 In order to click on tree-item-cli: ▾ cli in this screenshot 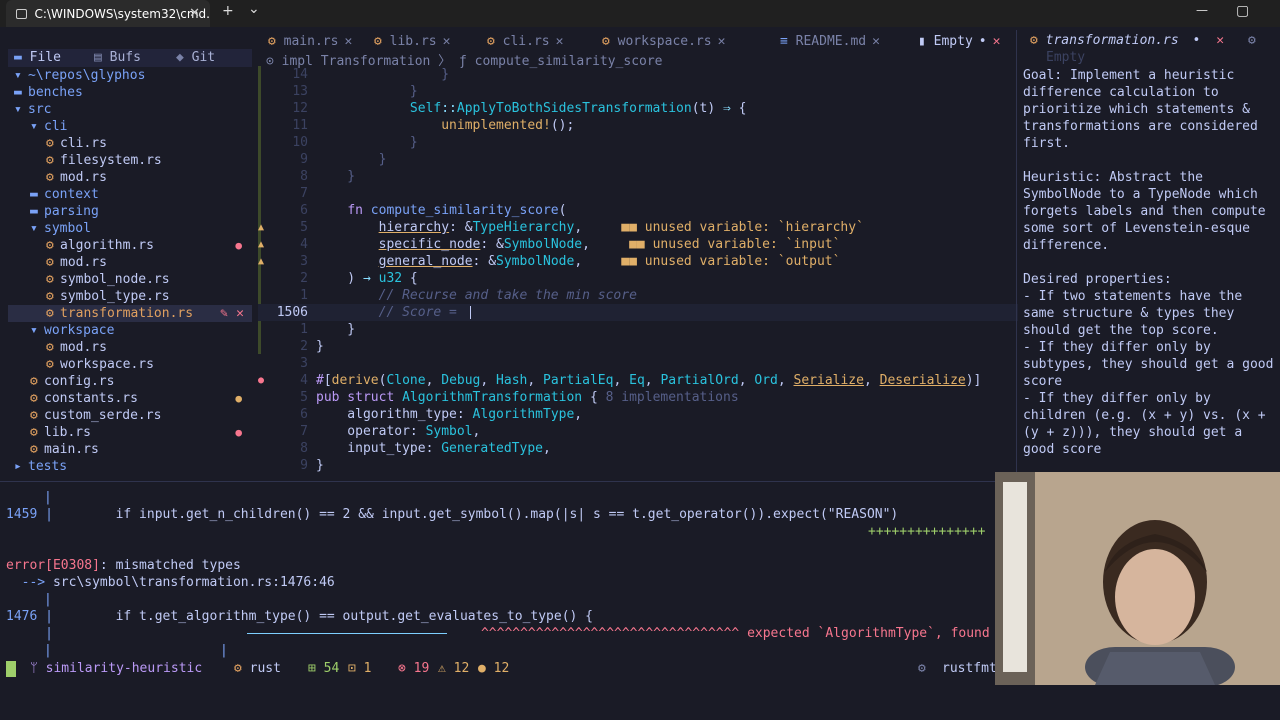, I will do `click(48, 126)`.